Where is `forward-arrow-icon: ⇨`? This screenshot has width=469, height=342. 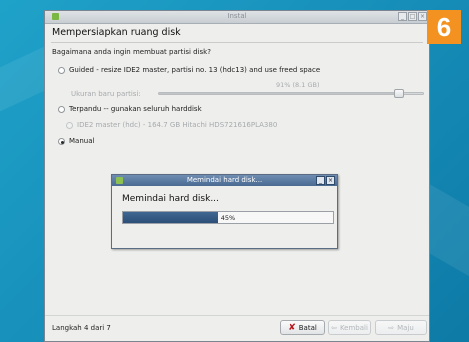 forward-arrow-icon: ⇨ is located at coordinates (391, 327).